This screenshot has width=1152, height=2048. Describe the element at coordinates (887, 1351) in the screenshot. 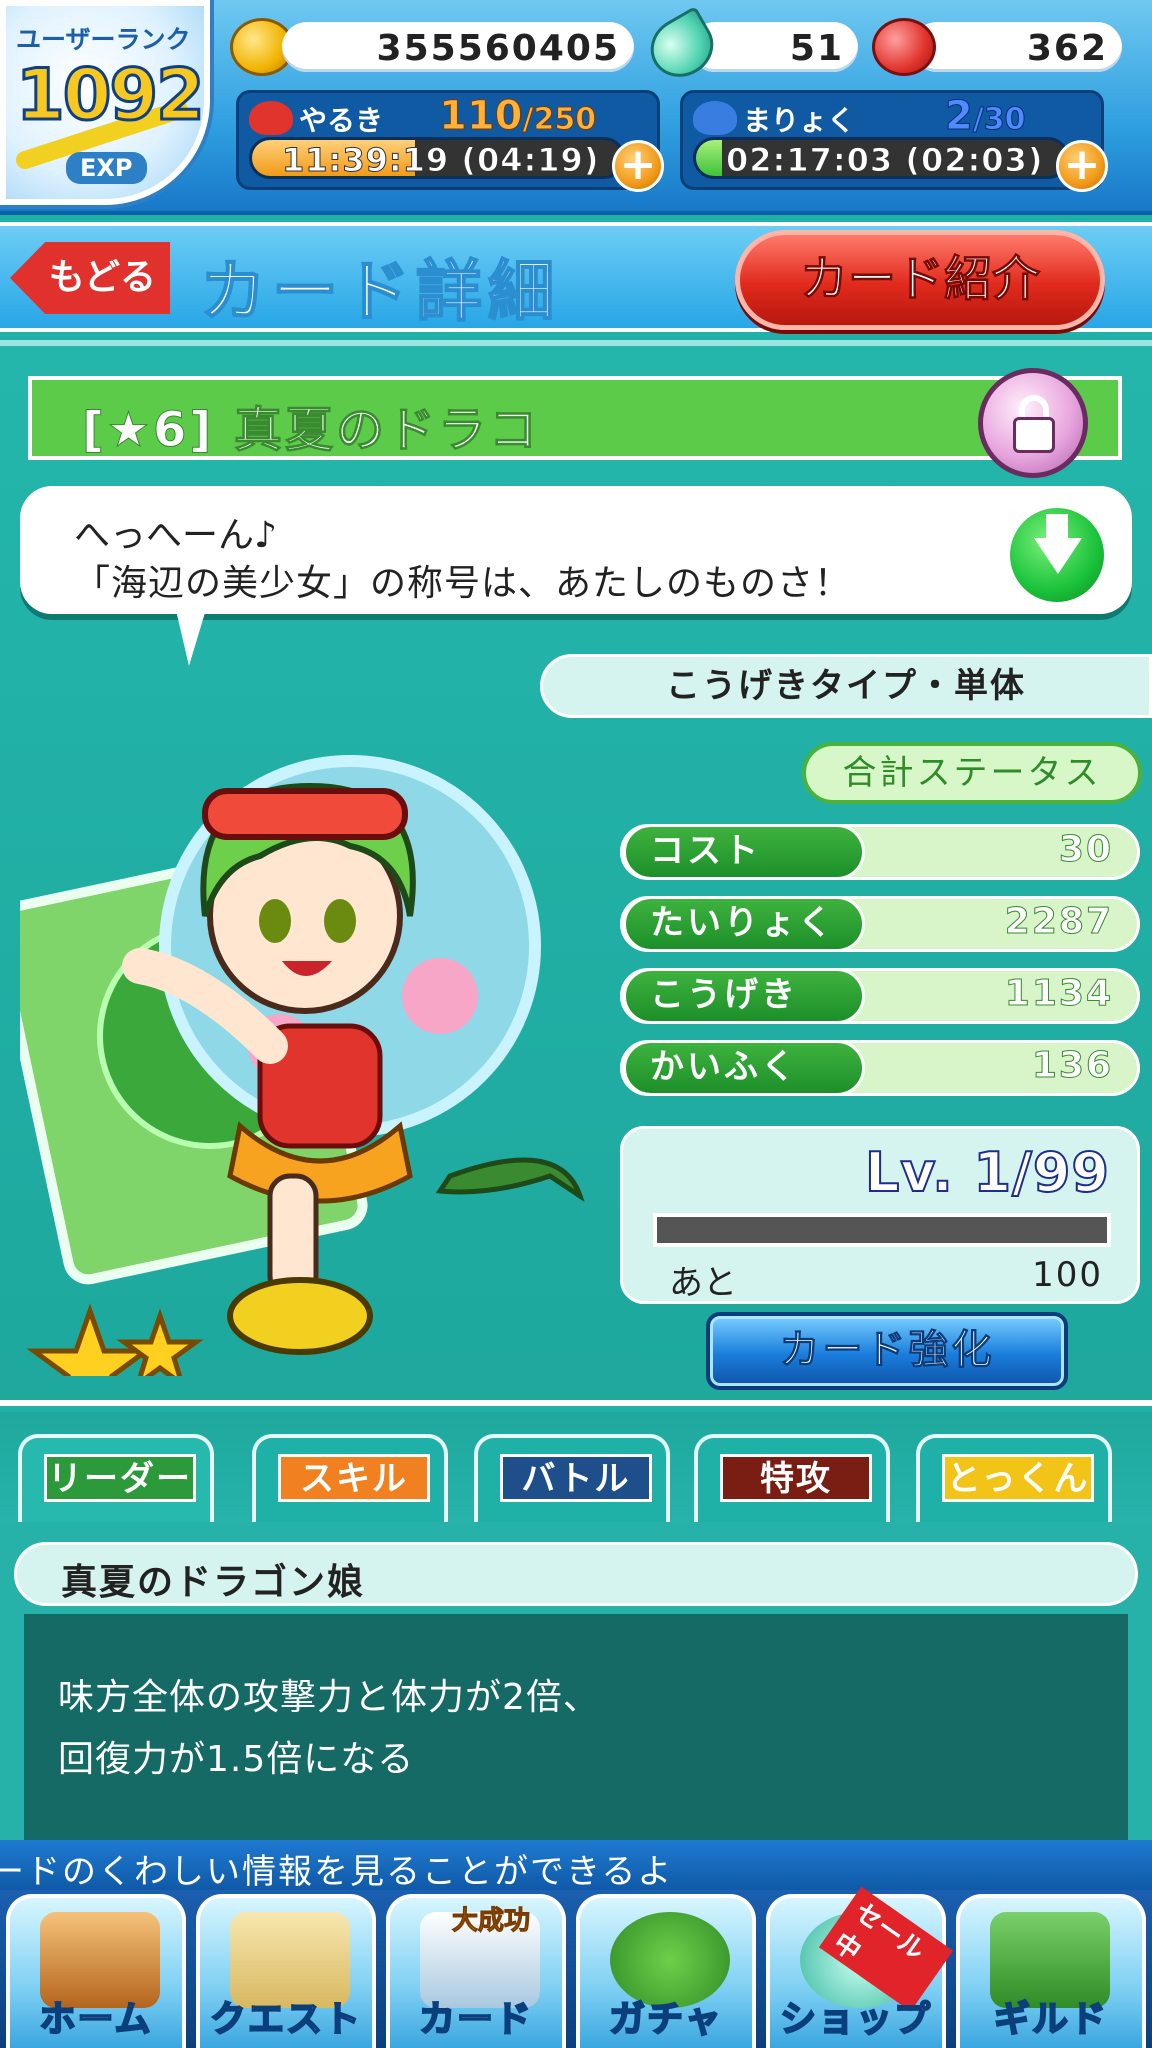

I see `card-enhance-button: カード強化` at that location.